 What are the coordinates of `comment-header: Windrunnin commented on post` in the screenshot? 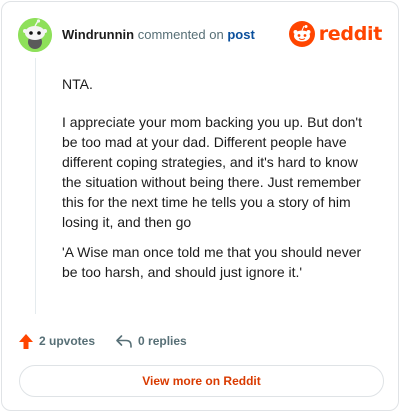 It's located at (158, 35).